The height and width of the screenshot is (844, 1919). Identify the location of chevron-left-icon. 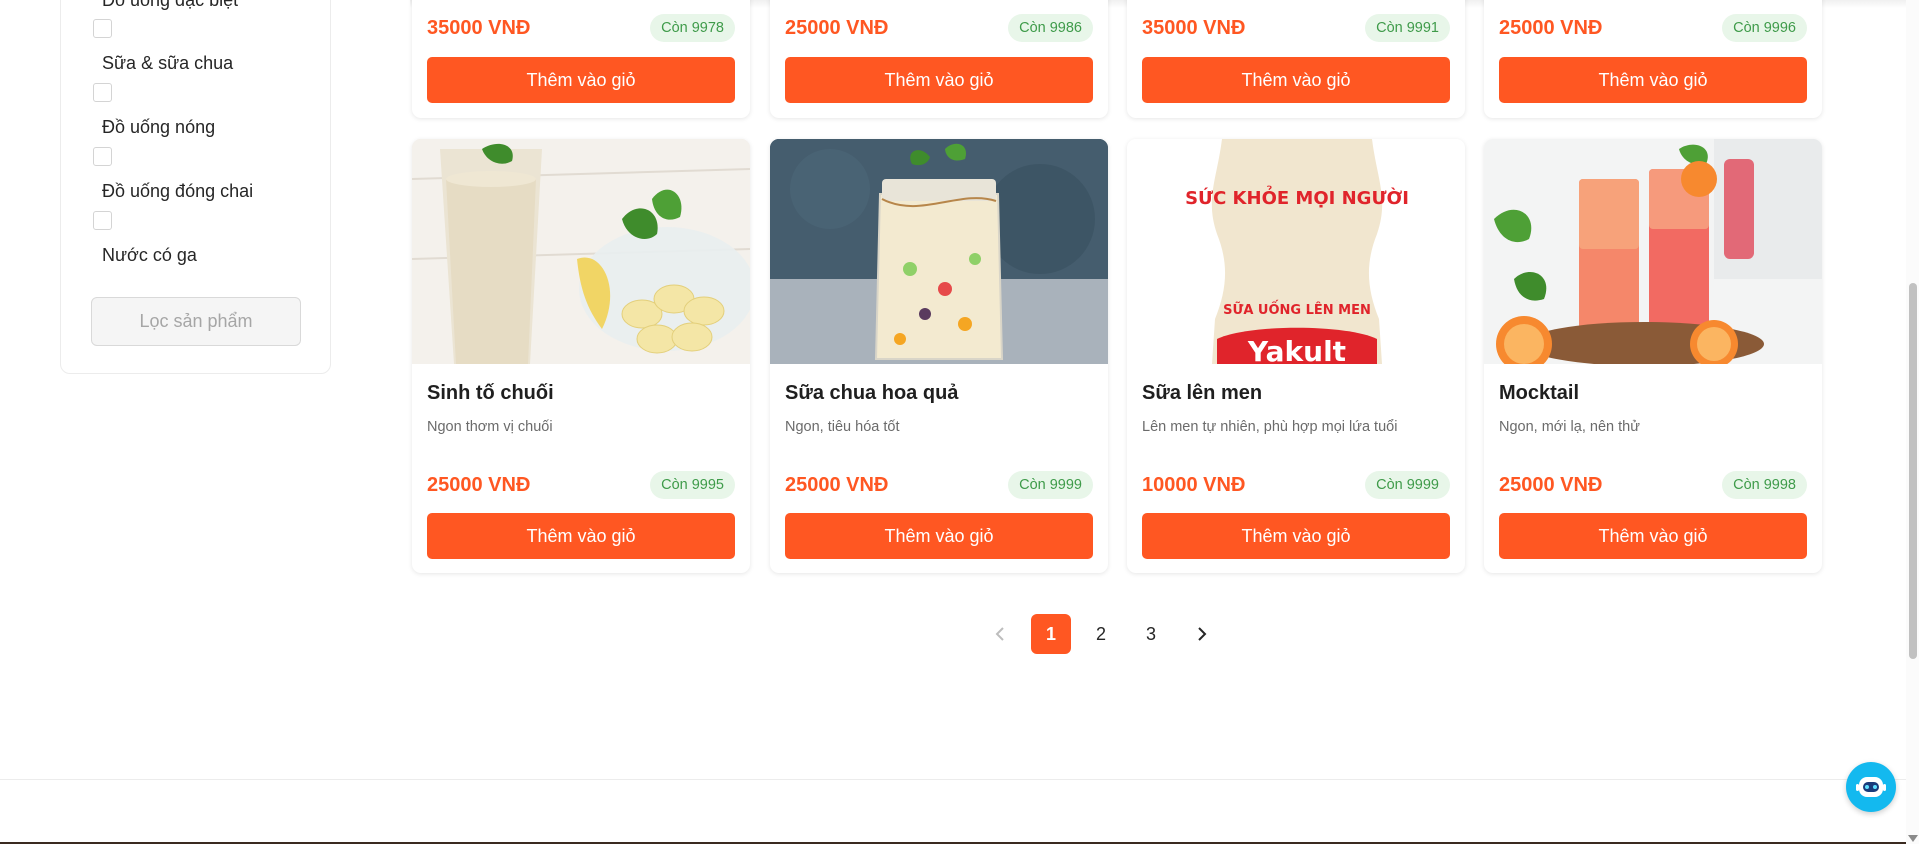
(999, 634).